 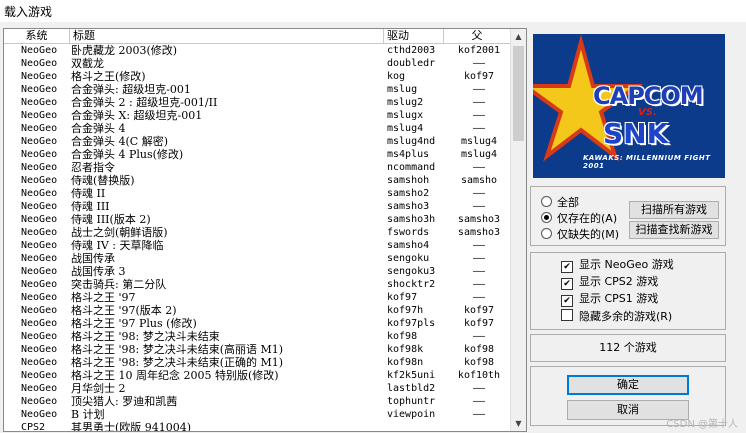 I want to click on table-row: NeoGeo 合金弹头 2 : 超级坦克-001/II mslug2 ——, so click(x=257, y=102).